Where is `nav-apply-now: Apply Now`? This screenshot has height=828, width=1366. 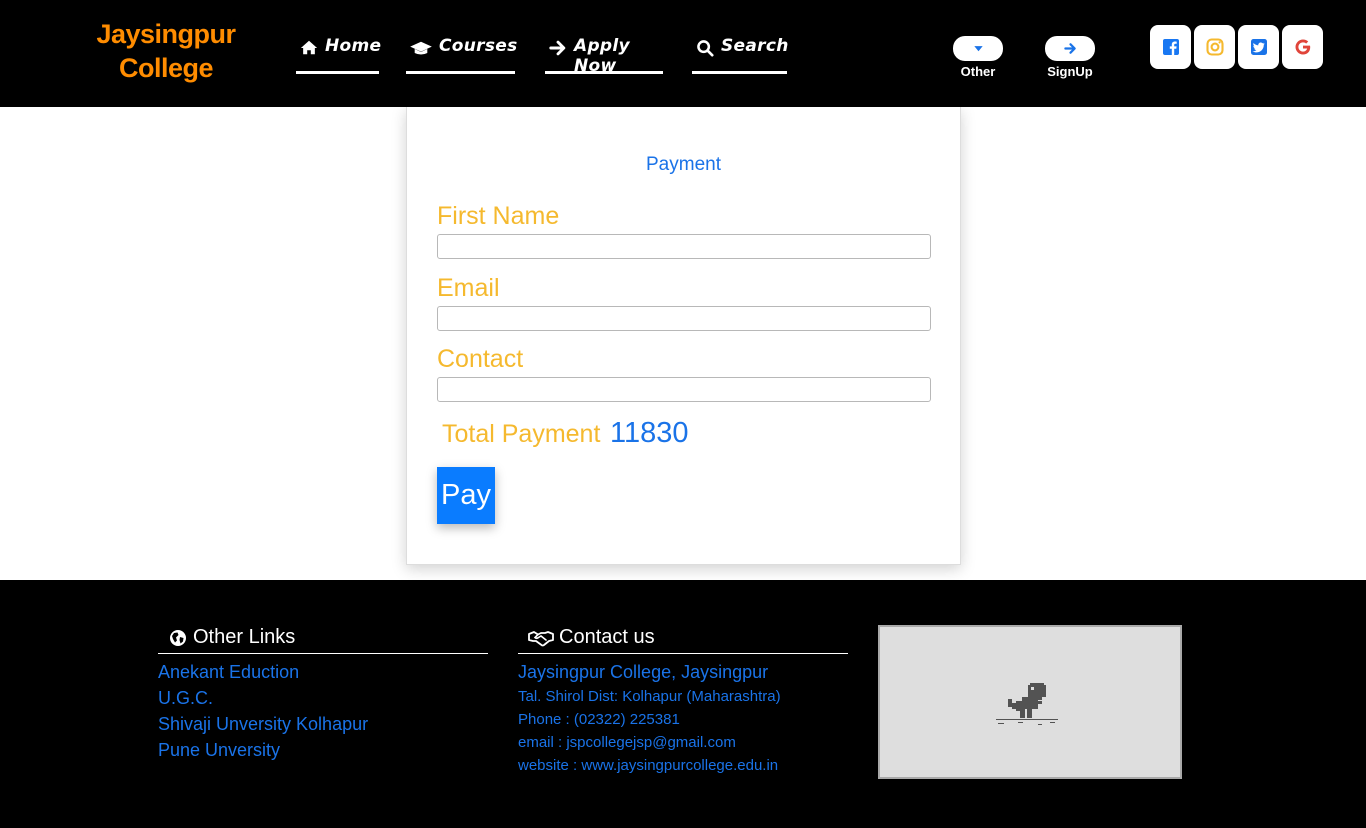 nav-apply-now: Apply Now is located at coordinates (604, 56).